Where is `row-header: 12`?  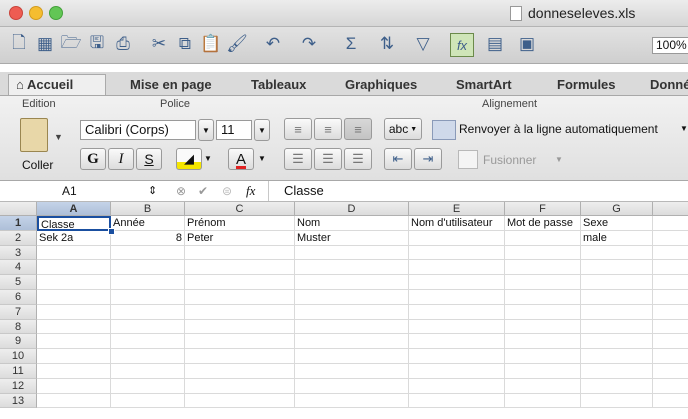
row-header: 12 is located at coordinates (18, 386).